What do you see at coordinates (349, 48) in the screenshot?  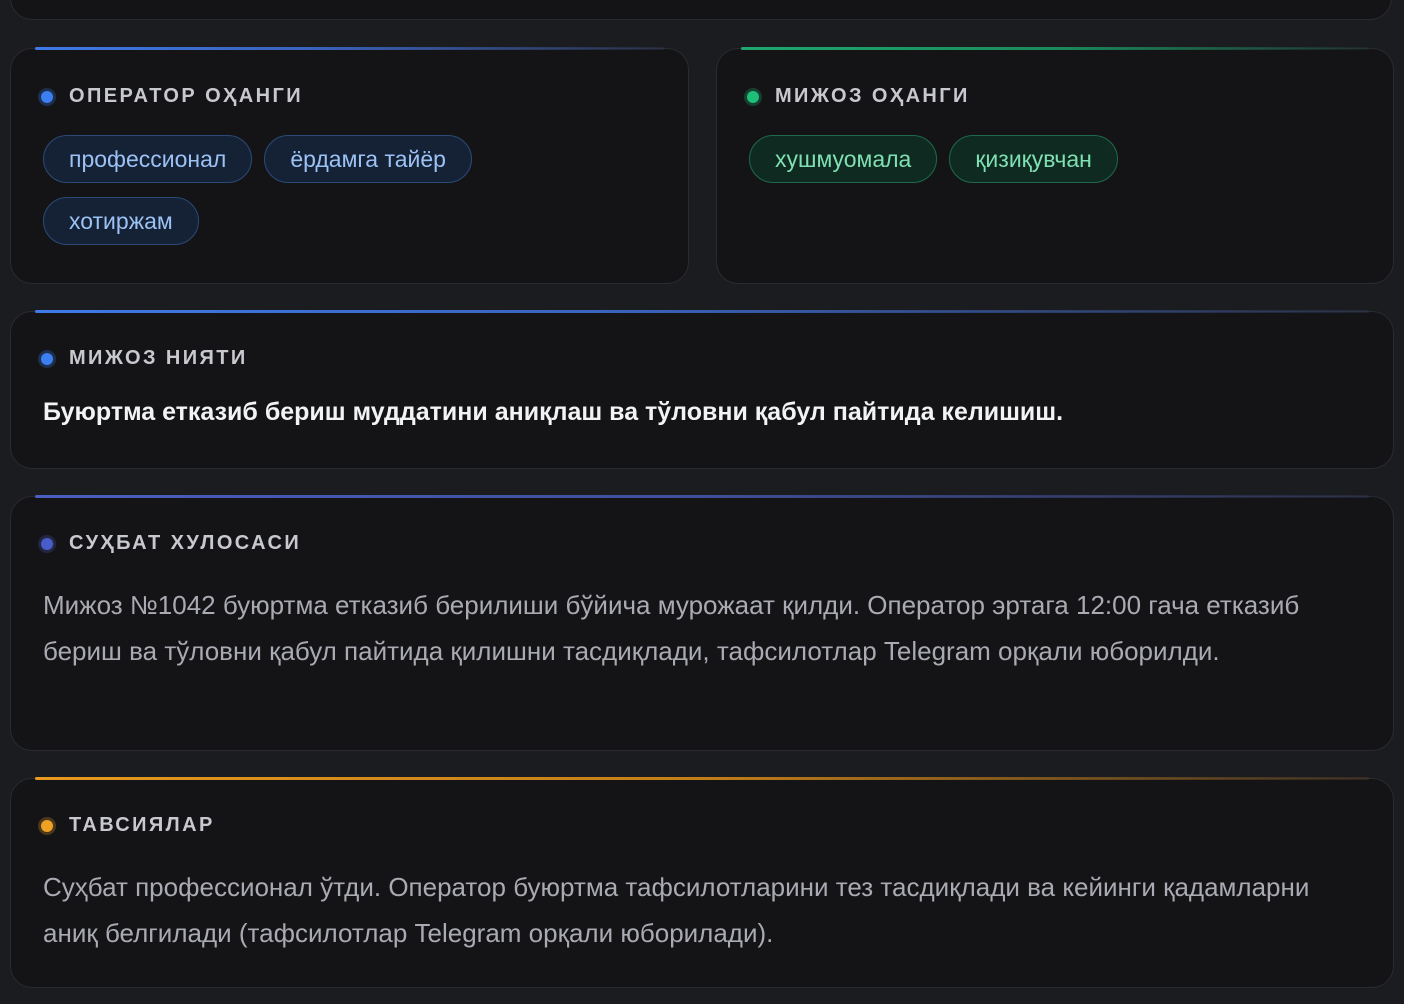 I see `operator-tone-accent-bar` at bounding box center [349, 48].